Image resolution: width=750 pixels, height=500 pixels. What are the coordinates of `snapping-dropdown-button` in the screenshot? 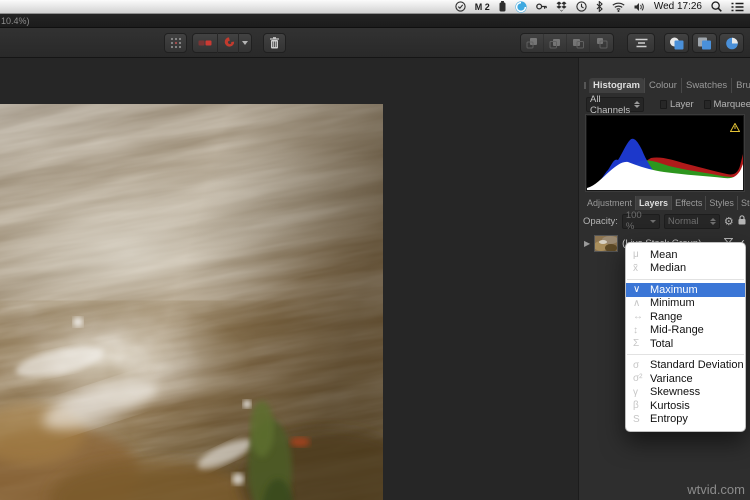 It's located at (245, 43).